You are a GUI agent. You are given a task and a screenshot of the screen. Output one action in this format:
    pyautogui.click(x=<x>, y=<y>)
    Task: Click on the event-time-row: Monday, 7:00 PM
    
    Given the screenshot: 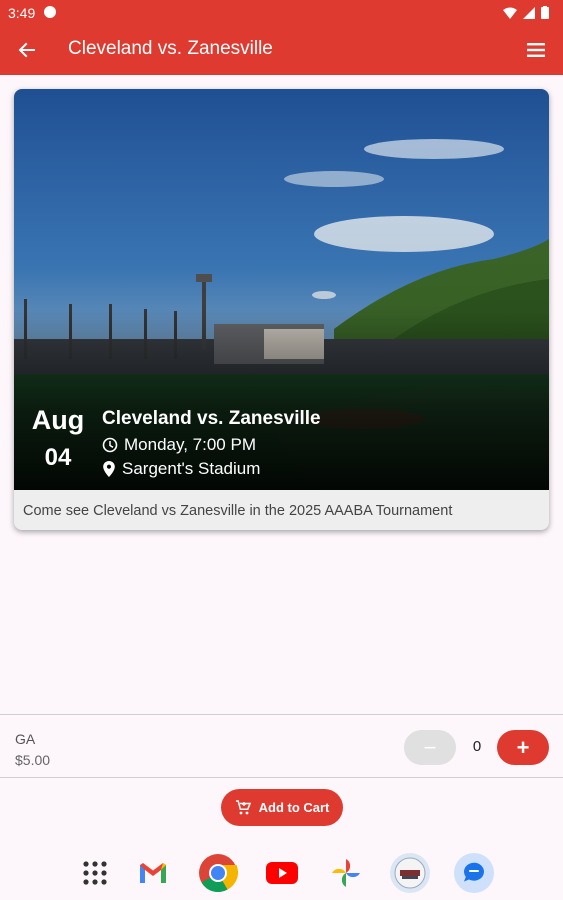 What is the action you would take?
    pyautogui.click(x=179, y=445)
    